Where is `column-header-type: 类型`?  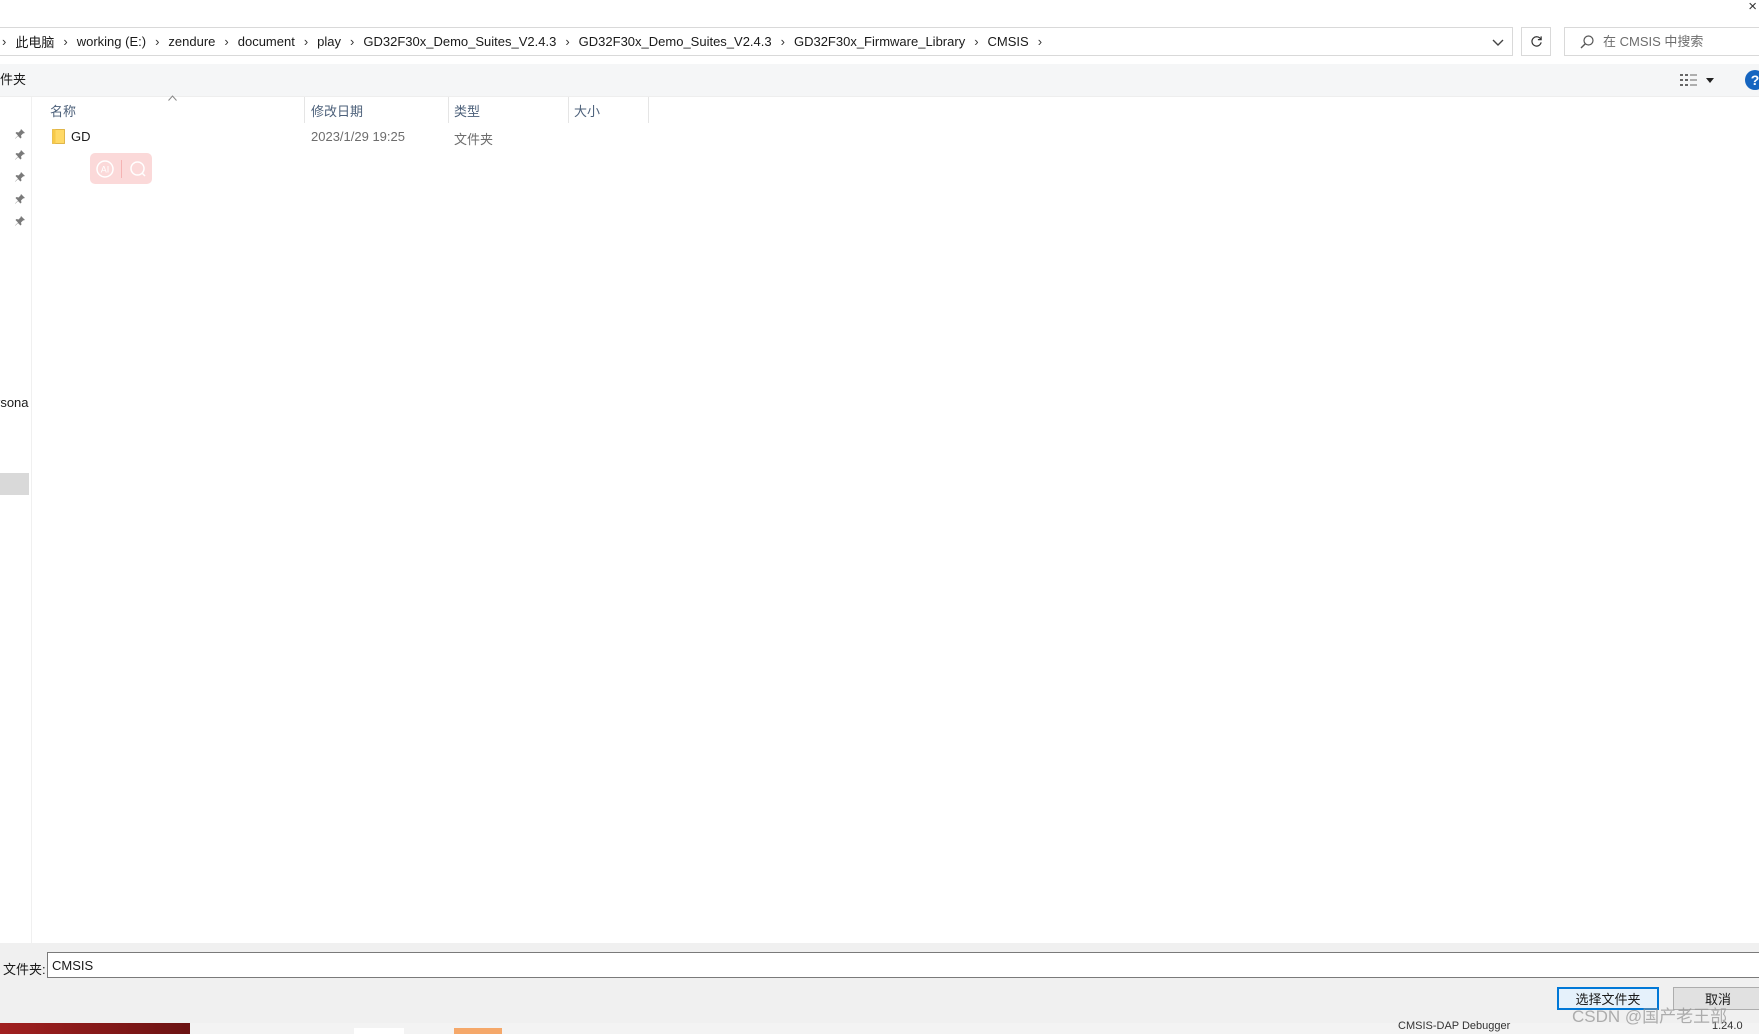 column-header-type: 类型 is located at coordinates (467, 110).